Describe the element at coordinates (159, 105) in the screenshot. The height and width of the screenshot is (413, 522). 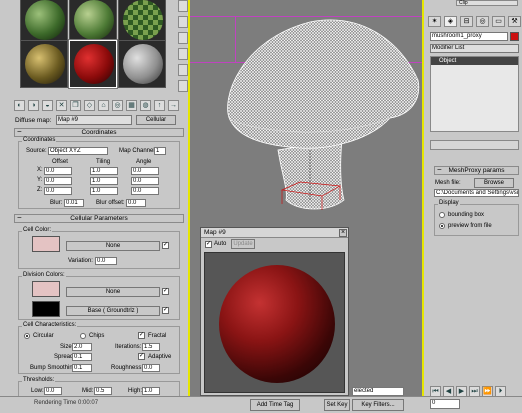
I see `go-to-parent-icon: ↑` at that location.